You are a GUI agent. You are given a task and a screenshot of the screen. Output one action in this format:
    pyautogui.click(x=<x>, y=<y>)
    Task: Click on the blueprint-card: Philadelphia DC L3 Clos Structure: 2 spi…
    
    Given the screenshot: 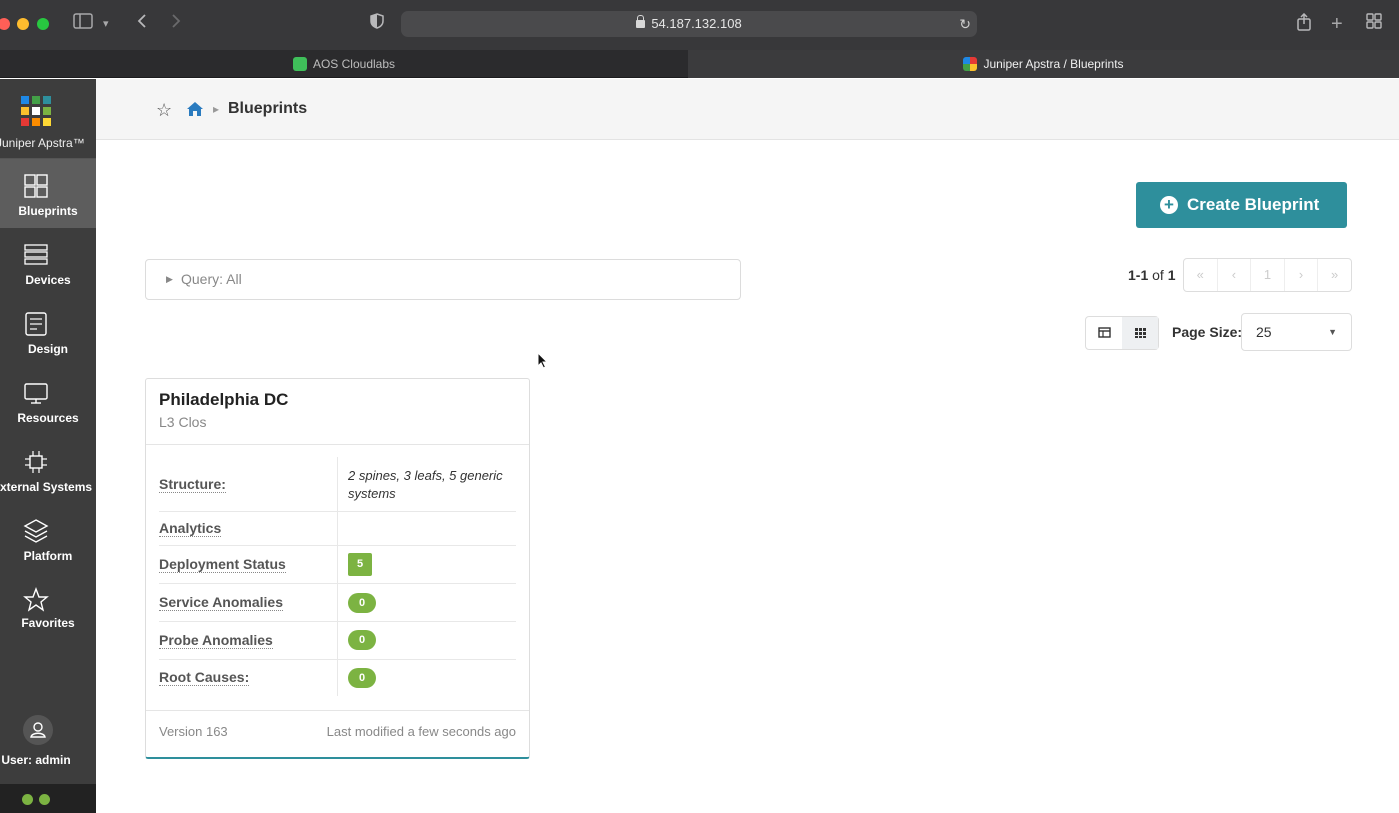 What is the action you would take?
    pyautogui.click(x=337, y=568)
    